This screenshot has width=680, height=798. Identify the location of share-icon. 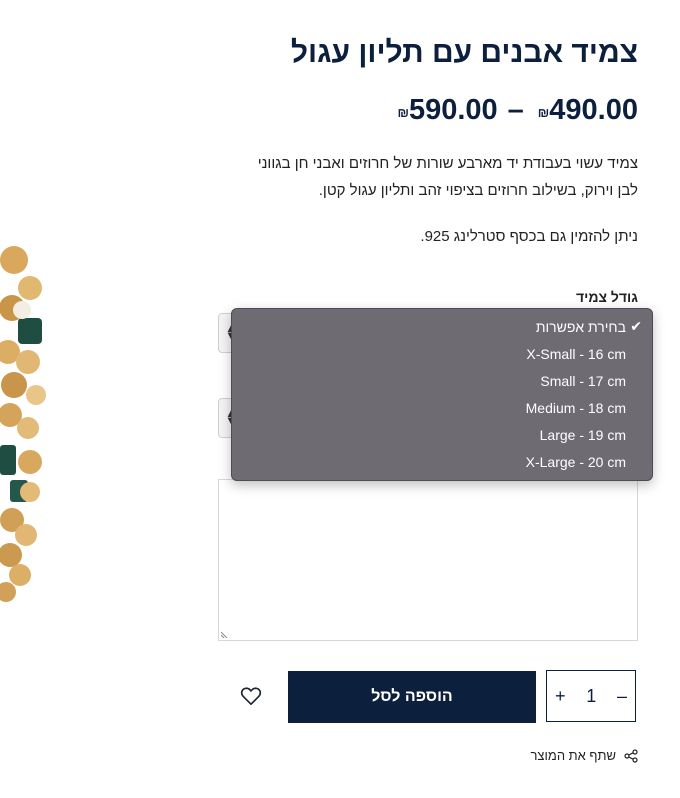
(631, 755).